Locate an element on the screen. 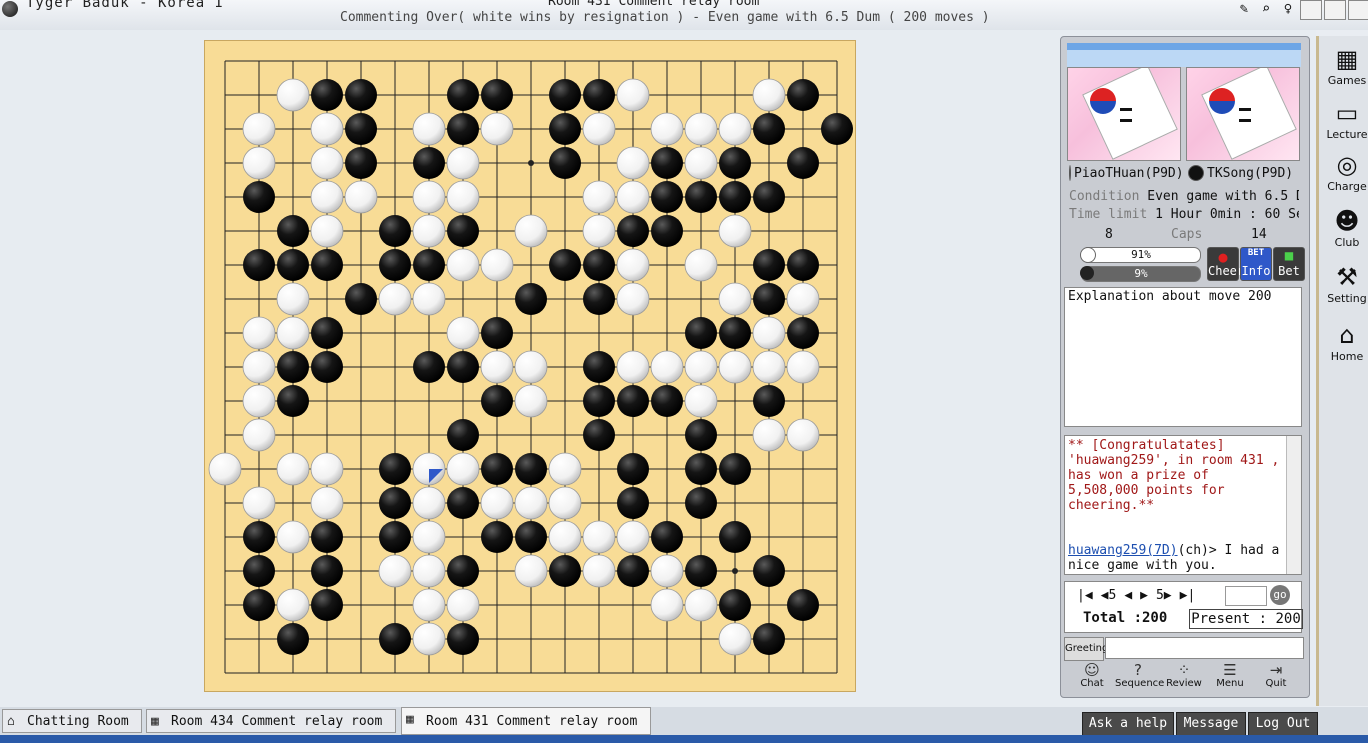 This screenshot has height=743, width=1368. chat-scrollbar is located at coordinates (1293, 505).